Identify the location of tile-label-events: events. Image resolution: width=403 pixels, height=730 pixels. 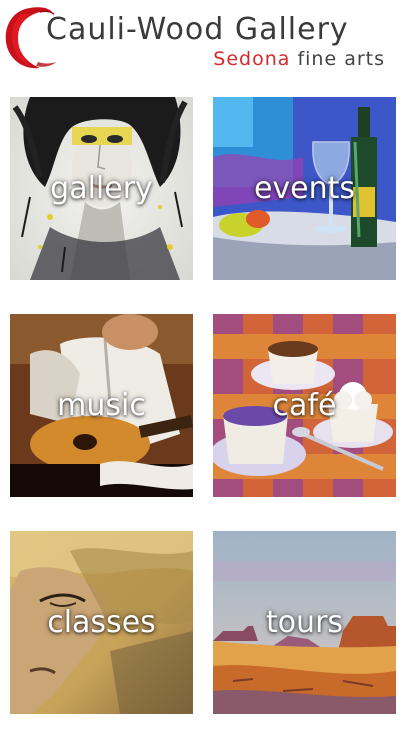
(304, 188).